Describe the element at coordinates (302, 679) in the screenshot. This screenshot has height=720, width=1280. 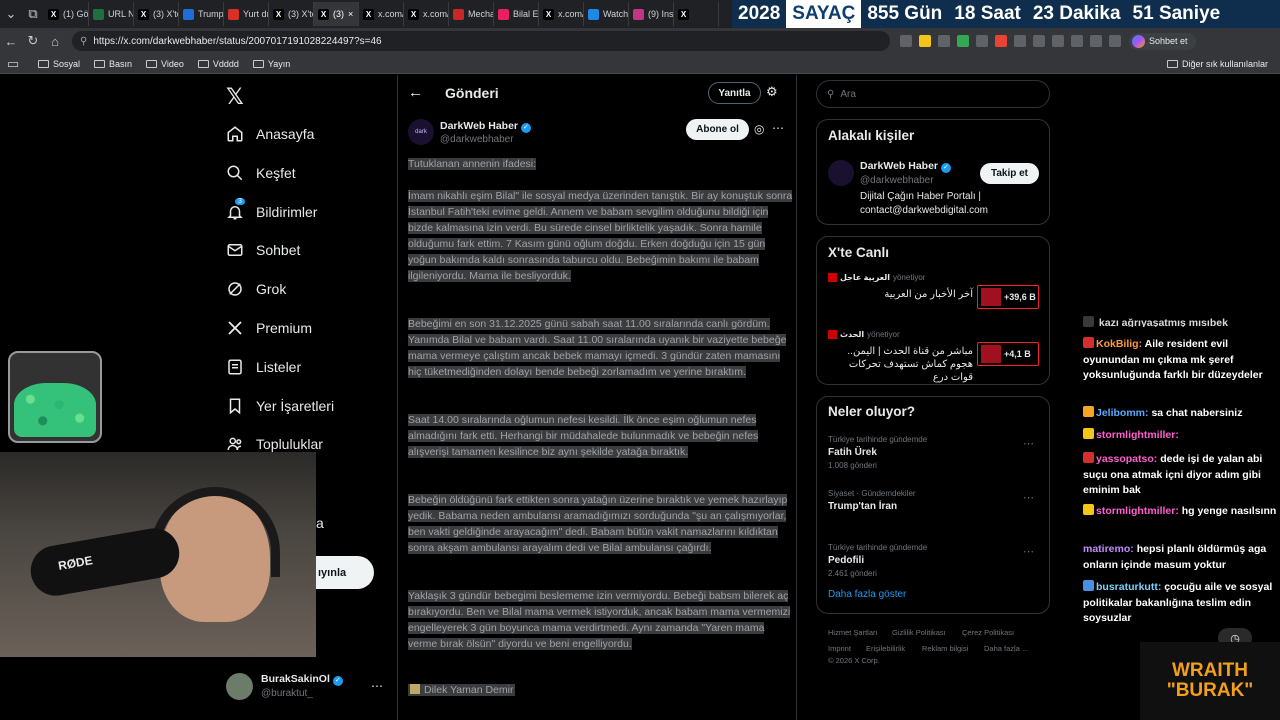
I see `account-name: BurakSakinOl ✓` at that location.